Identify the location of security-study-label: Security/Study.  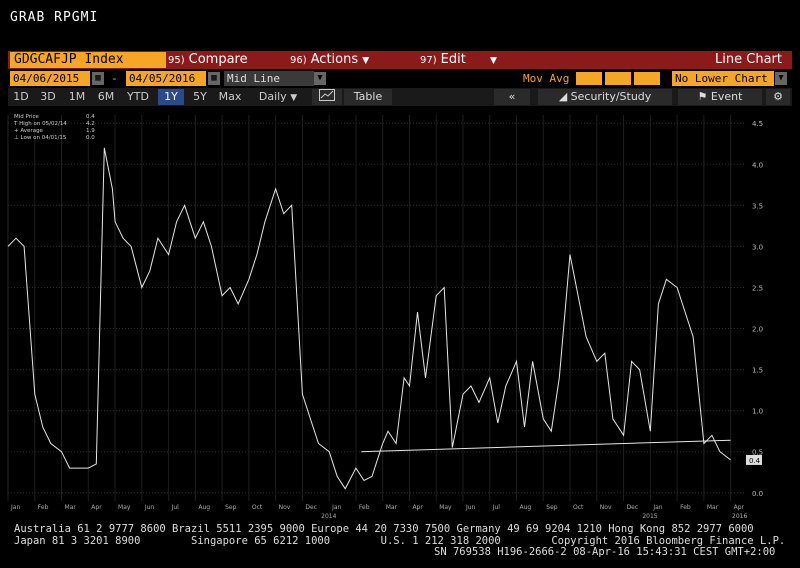
(611, 96).